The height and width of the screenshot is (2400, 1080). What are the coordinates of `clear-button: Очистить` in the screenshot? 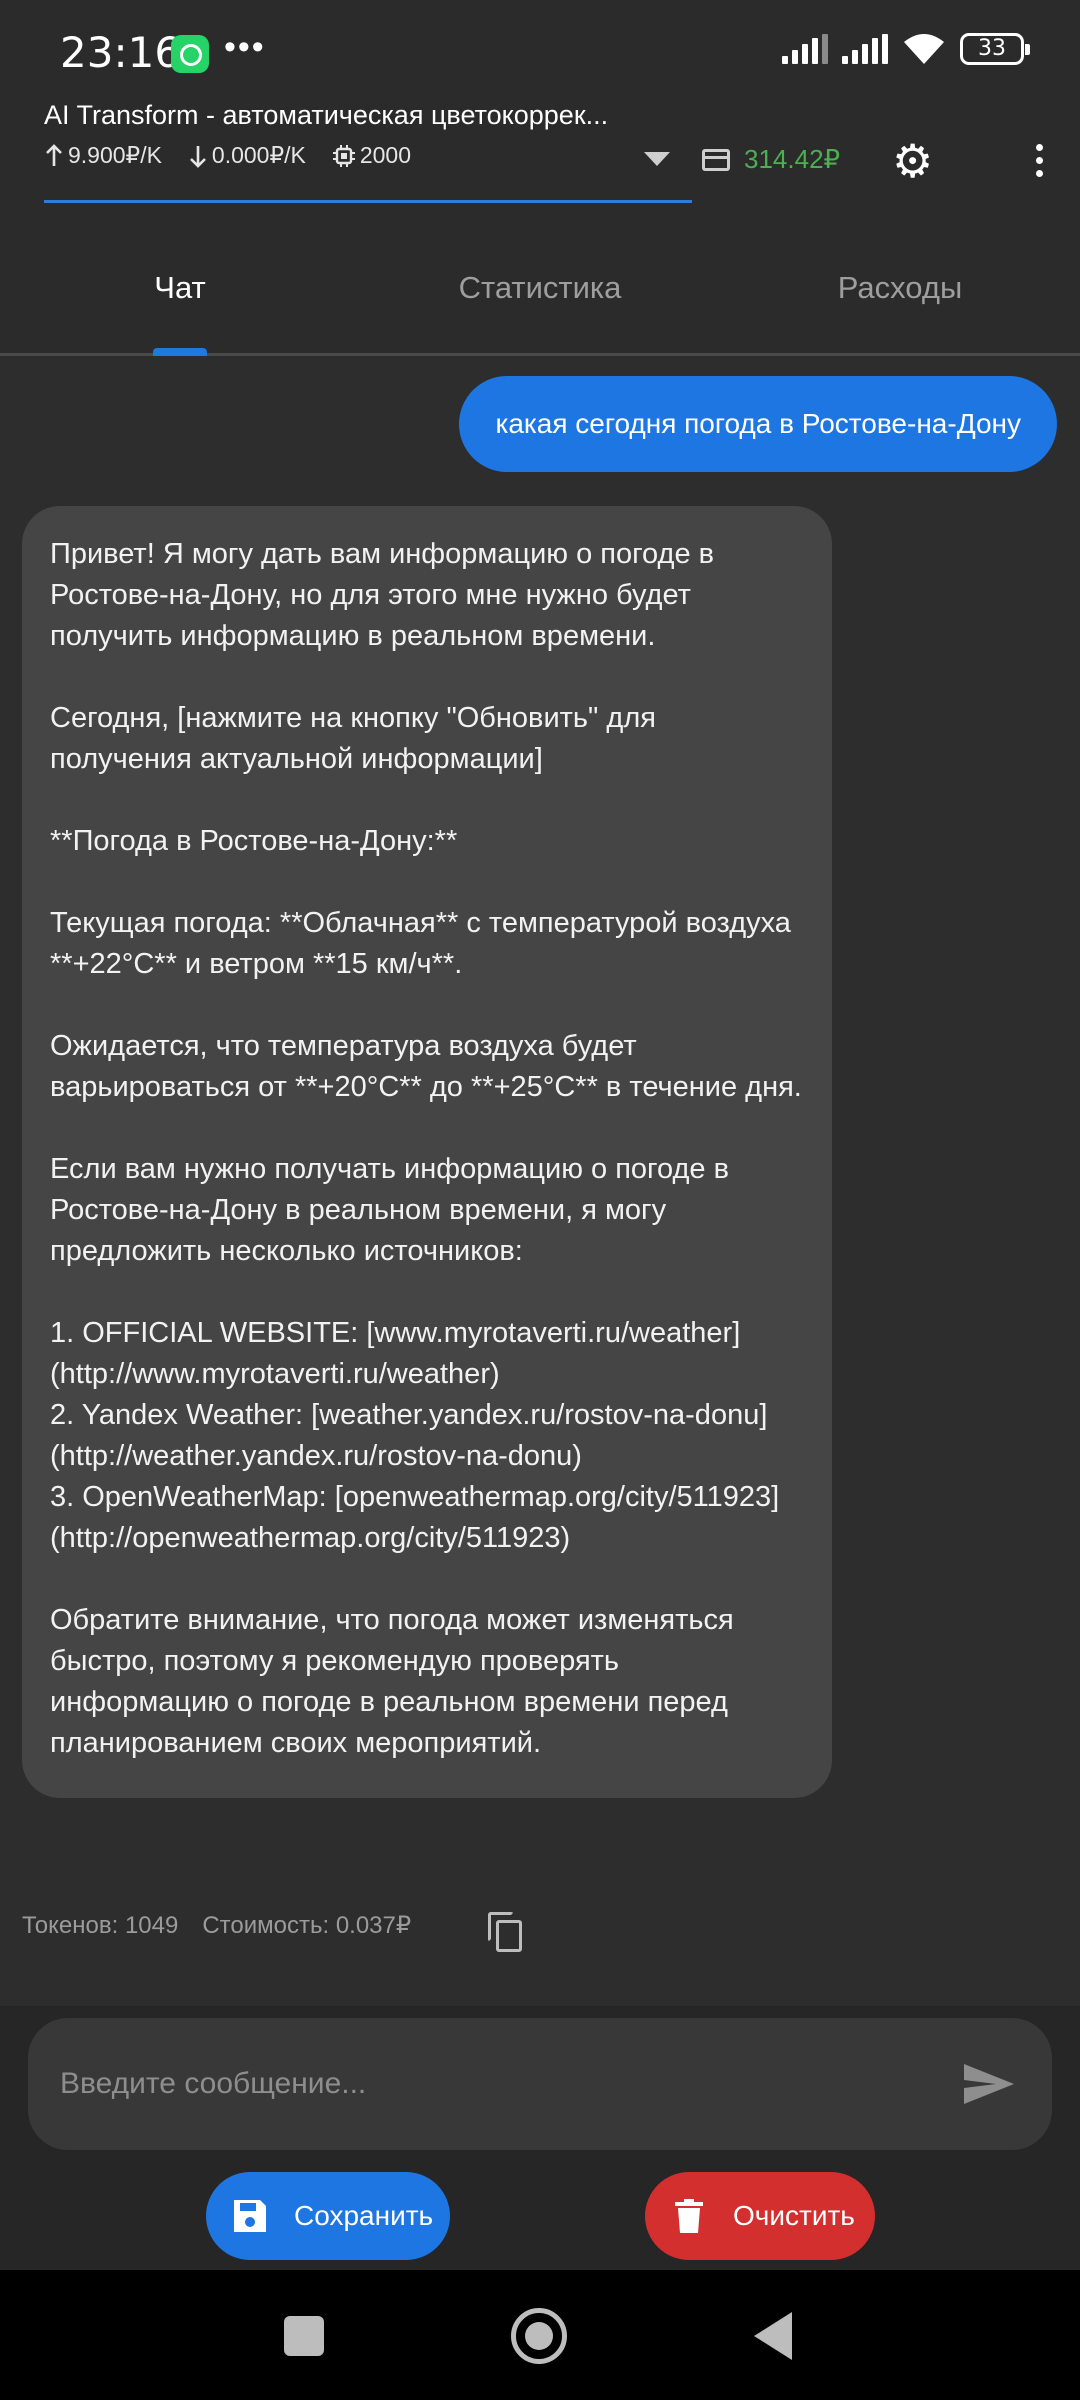 It's located at (760, 2216).